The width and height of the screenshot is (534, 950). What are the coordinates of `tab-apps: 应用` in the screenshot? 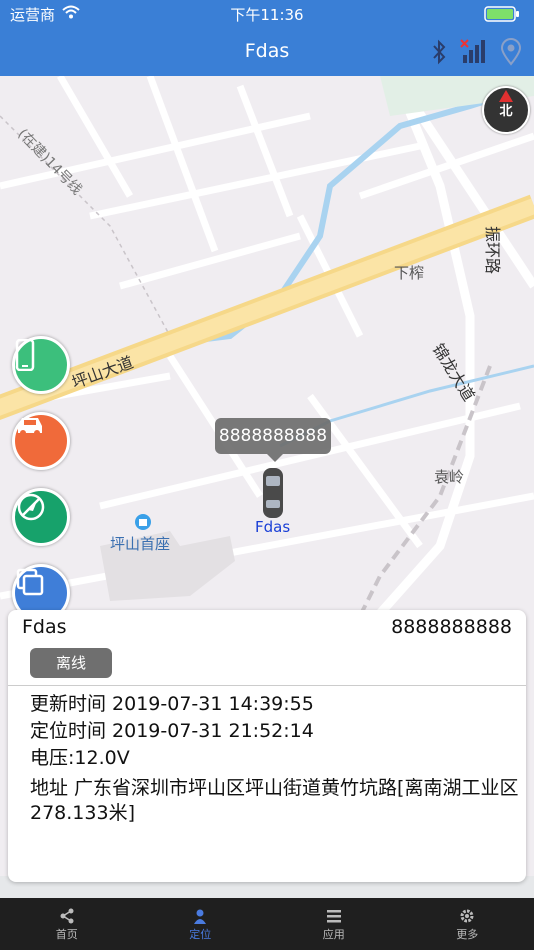 It's located at (334, 924).